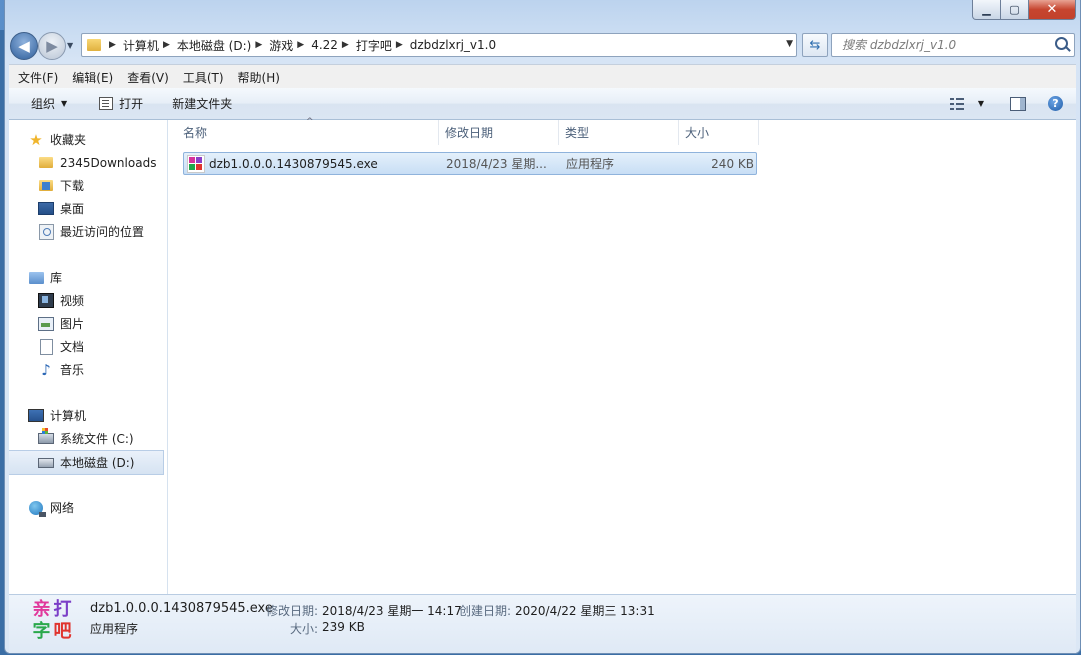 The image size is (1081, 655). I want to click on details-created-label: 创建日期:, so click(485, 611).